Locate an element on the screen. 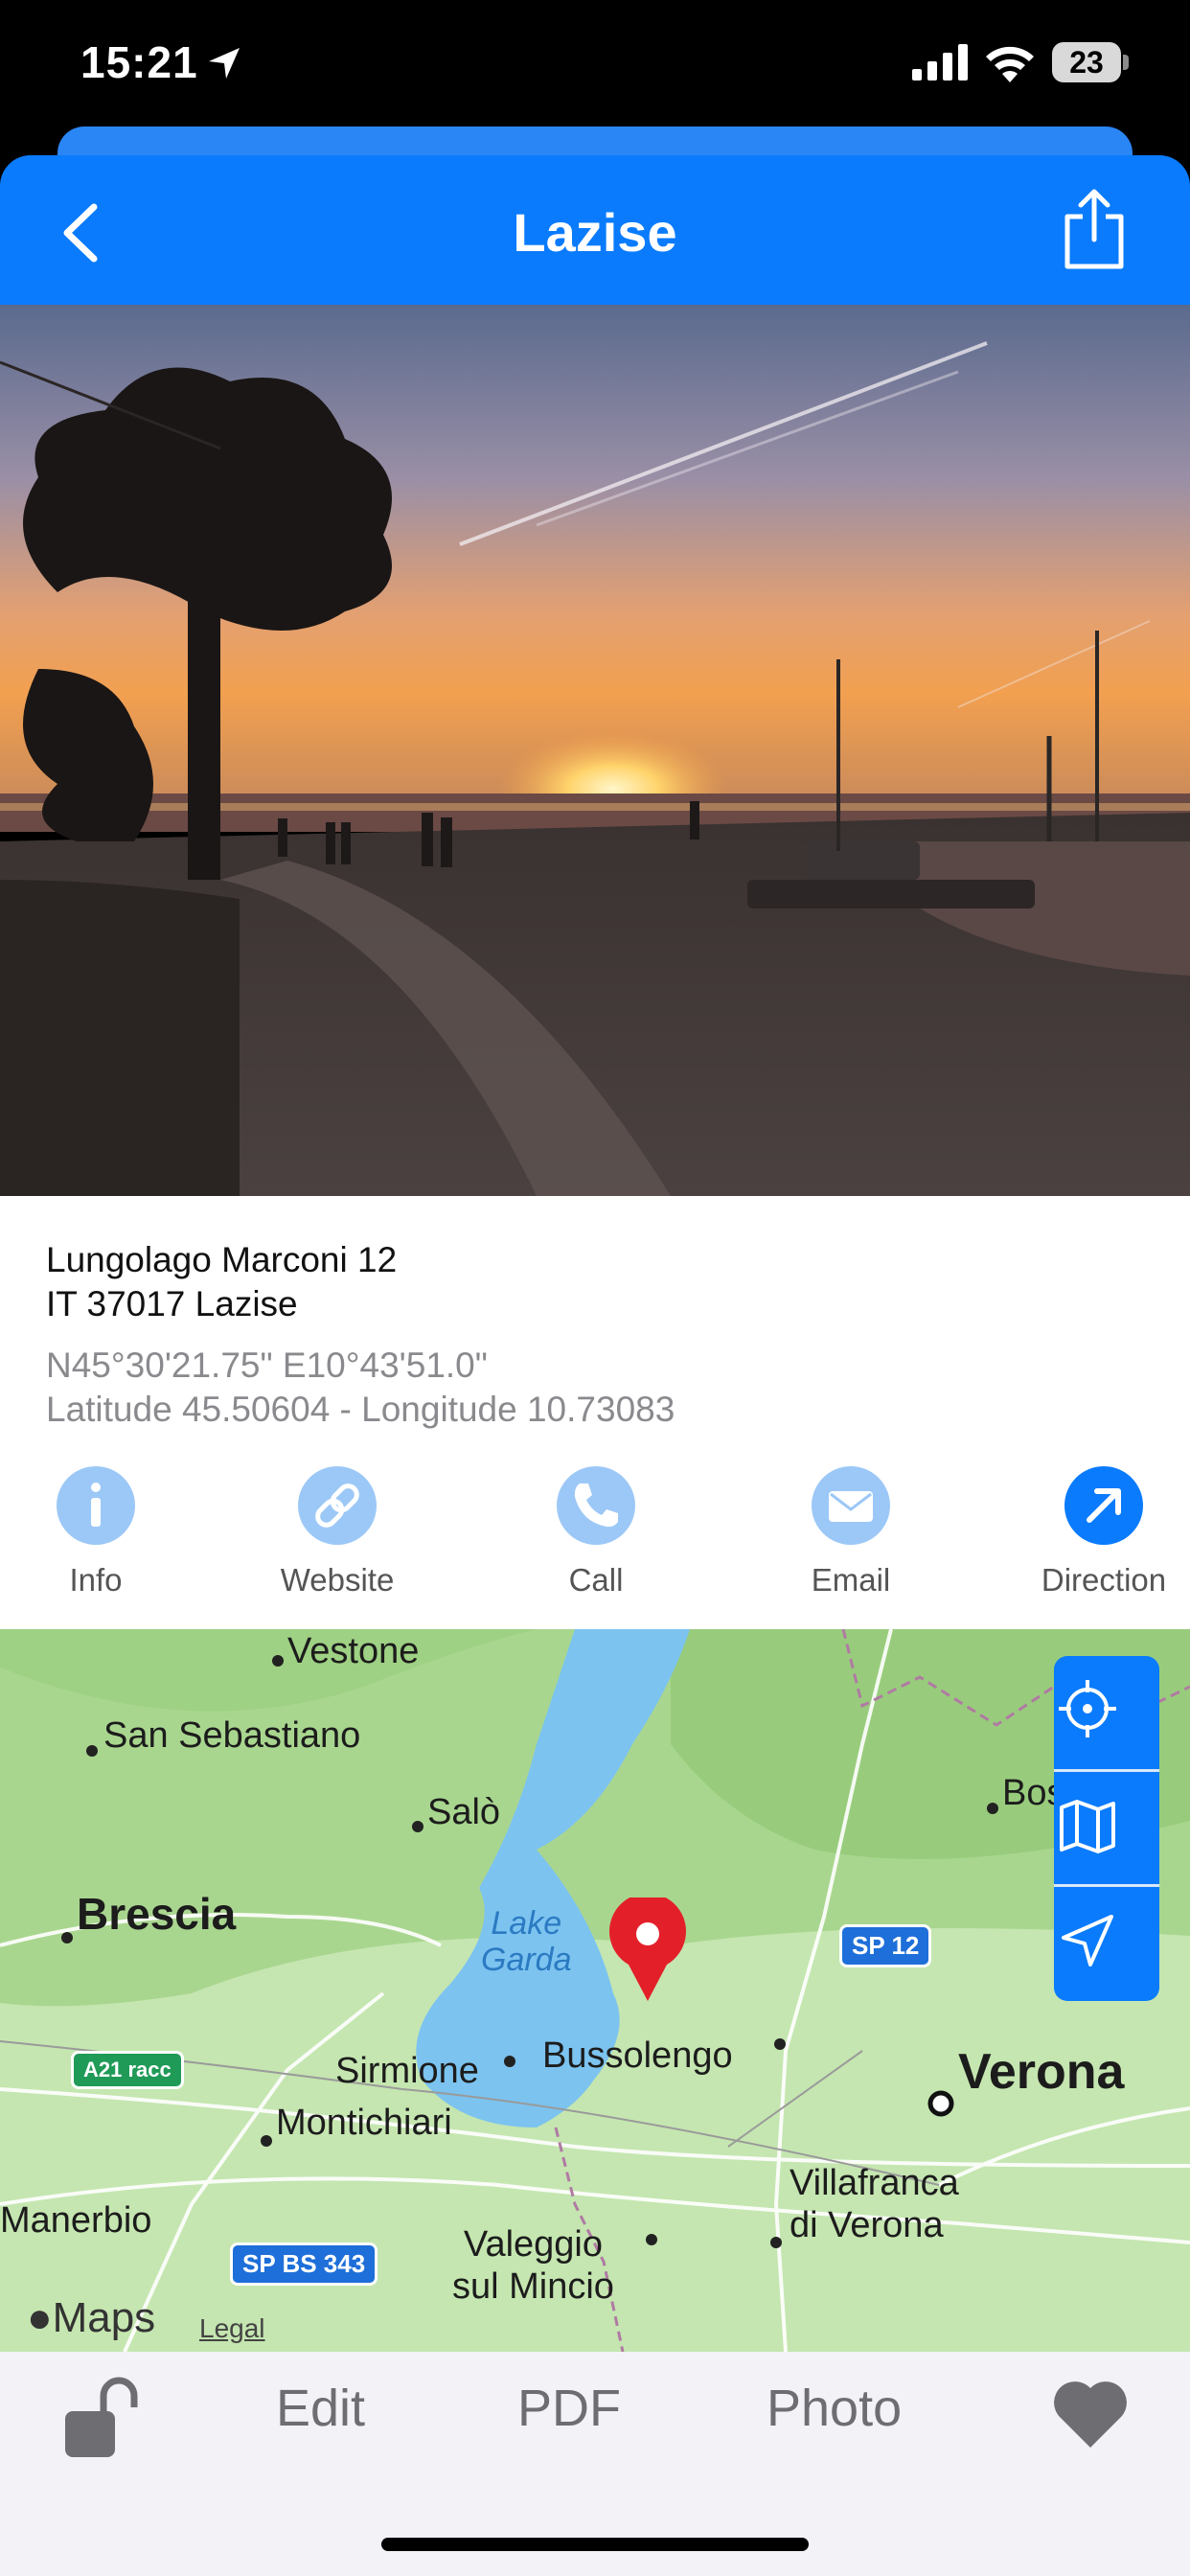 The image size is (1190, 2576). direction-arrow-icon is located at coordinates (1104, 1506).